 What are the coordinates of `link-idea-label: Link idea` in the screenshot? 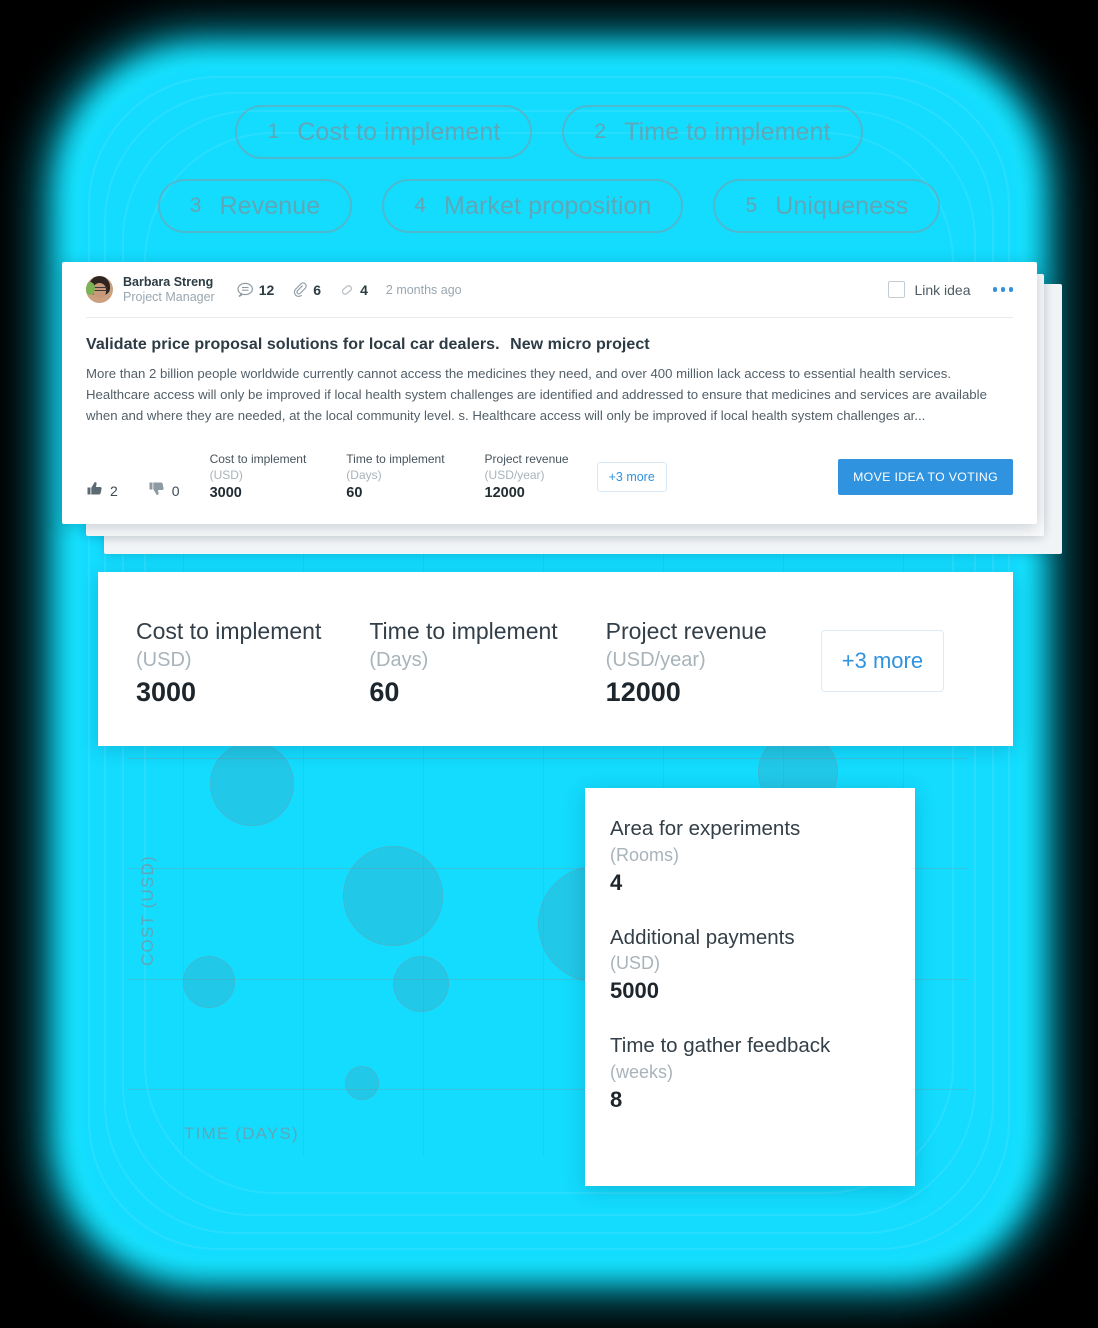 It's located at (942, 289).